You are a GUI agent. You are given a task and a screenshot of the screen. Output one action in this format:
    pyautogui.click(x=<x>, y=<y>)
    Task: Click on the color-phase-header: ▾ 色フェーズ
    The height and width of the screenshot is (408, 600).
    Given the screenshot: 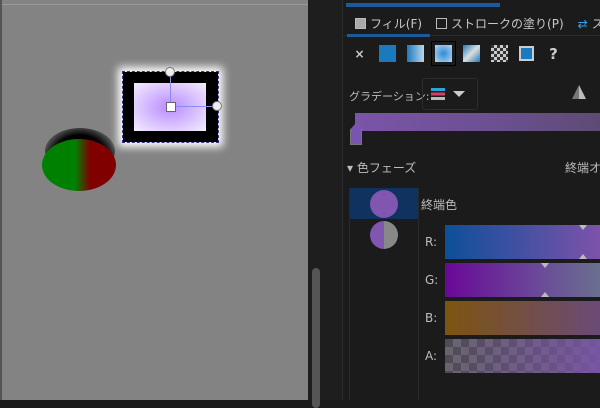 What is the action you would take?
    pyautogui.click(x=381, y=167)
    